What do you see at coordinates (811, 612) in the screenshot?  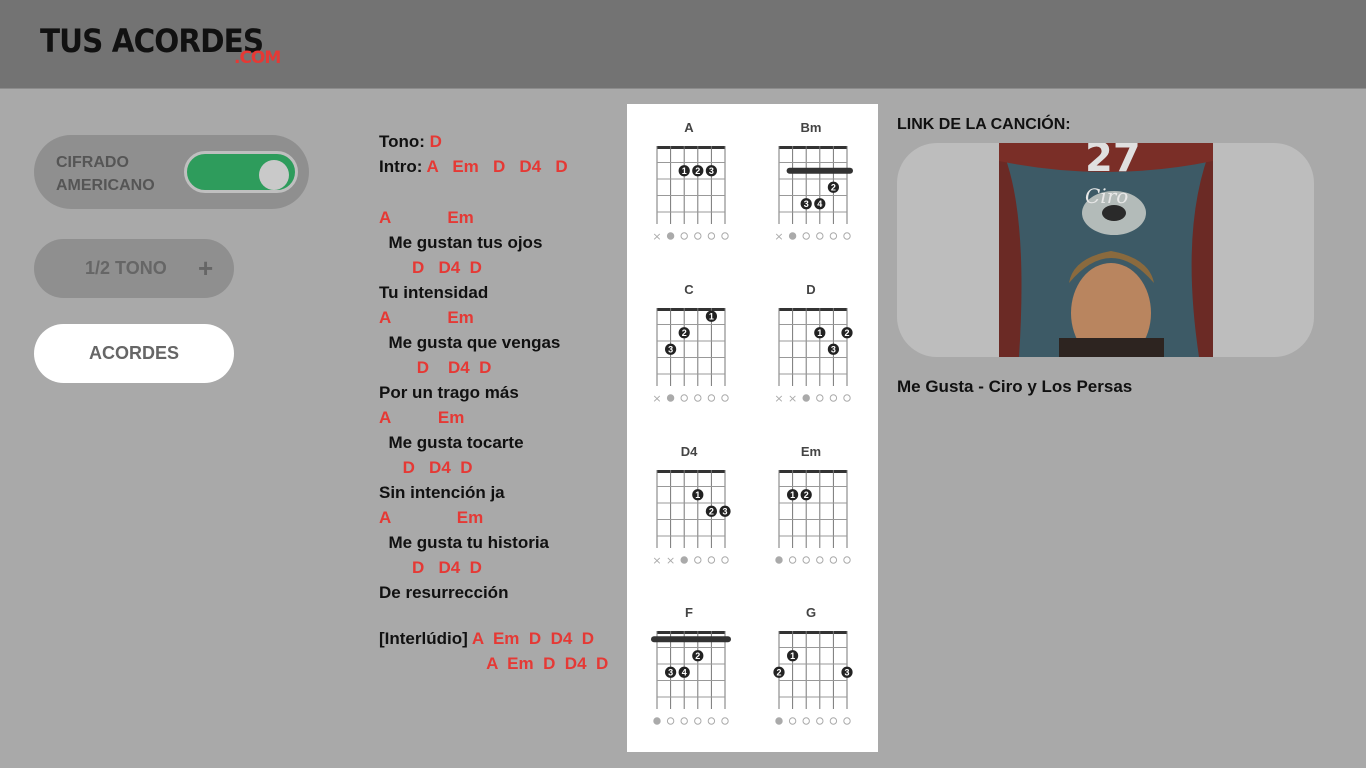 I see `chord-name: G` at bounding box center [811, 612].